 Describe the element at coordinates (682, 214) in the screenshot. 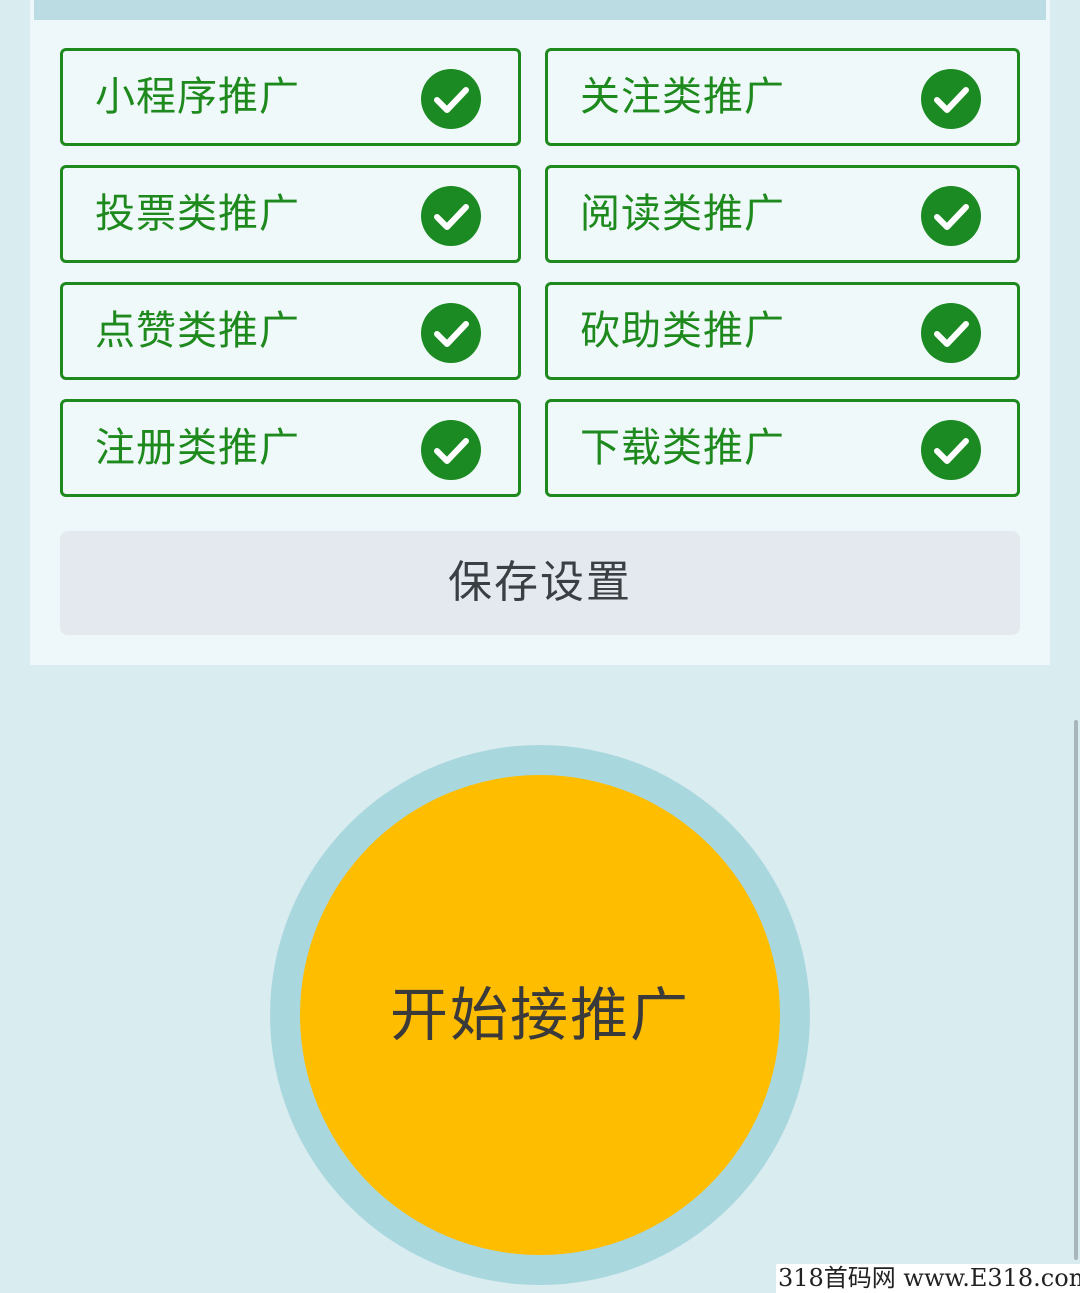

I see `option-label: 阅读类推广` at that location.